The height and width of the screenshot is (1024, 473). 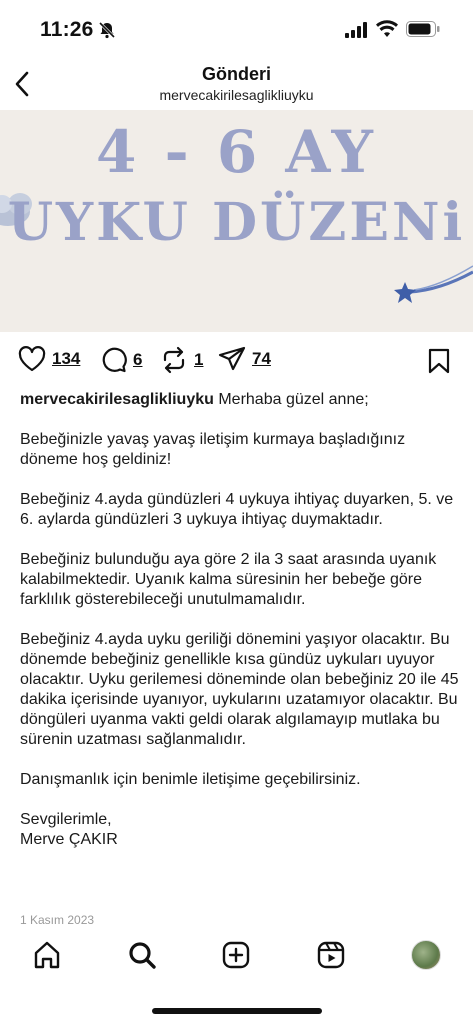 I want to click on battery-icon, so click(x=423, y=31).